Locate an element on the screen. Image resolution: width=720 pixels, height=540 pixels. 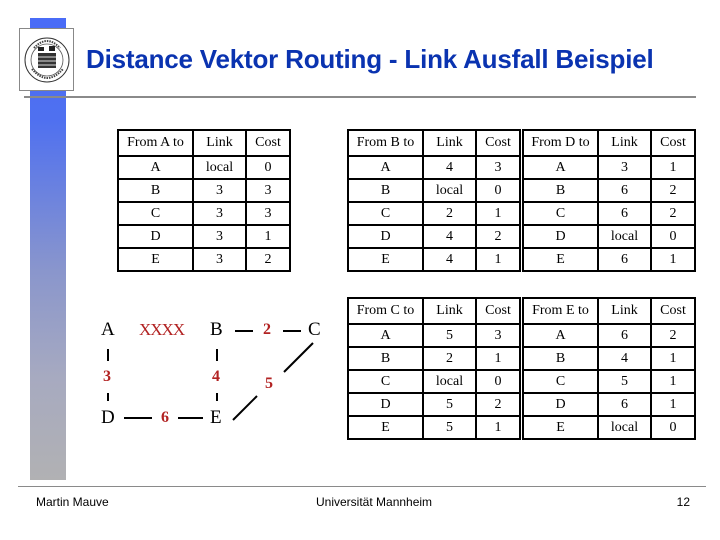
table-row: C51 is located at coordinates (609, 381).